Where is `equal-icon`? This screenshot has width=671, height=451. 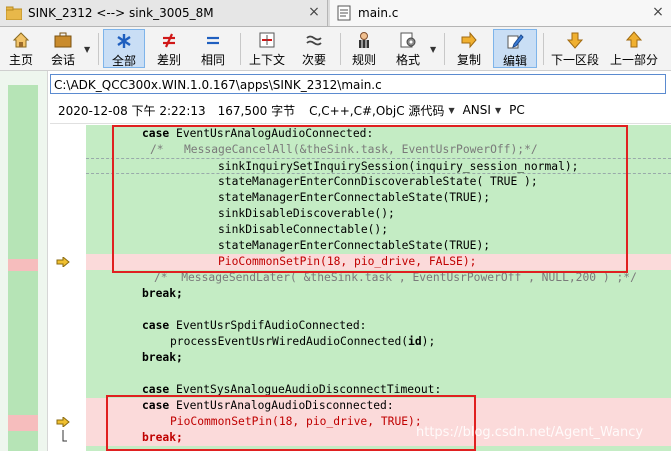
equal-icon is located at coordinates (213, 40).